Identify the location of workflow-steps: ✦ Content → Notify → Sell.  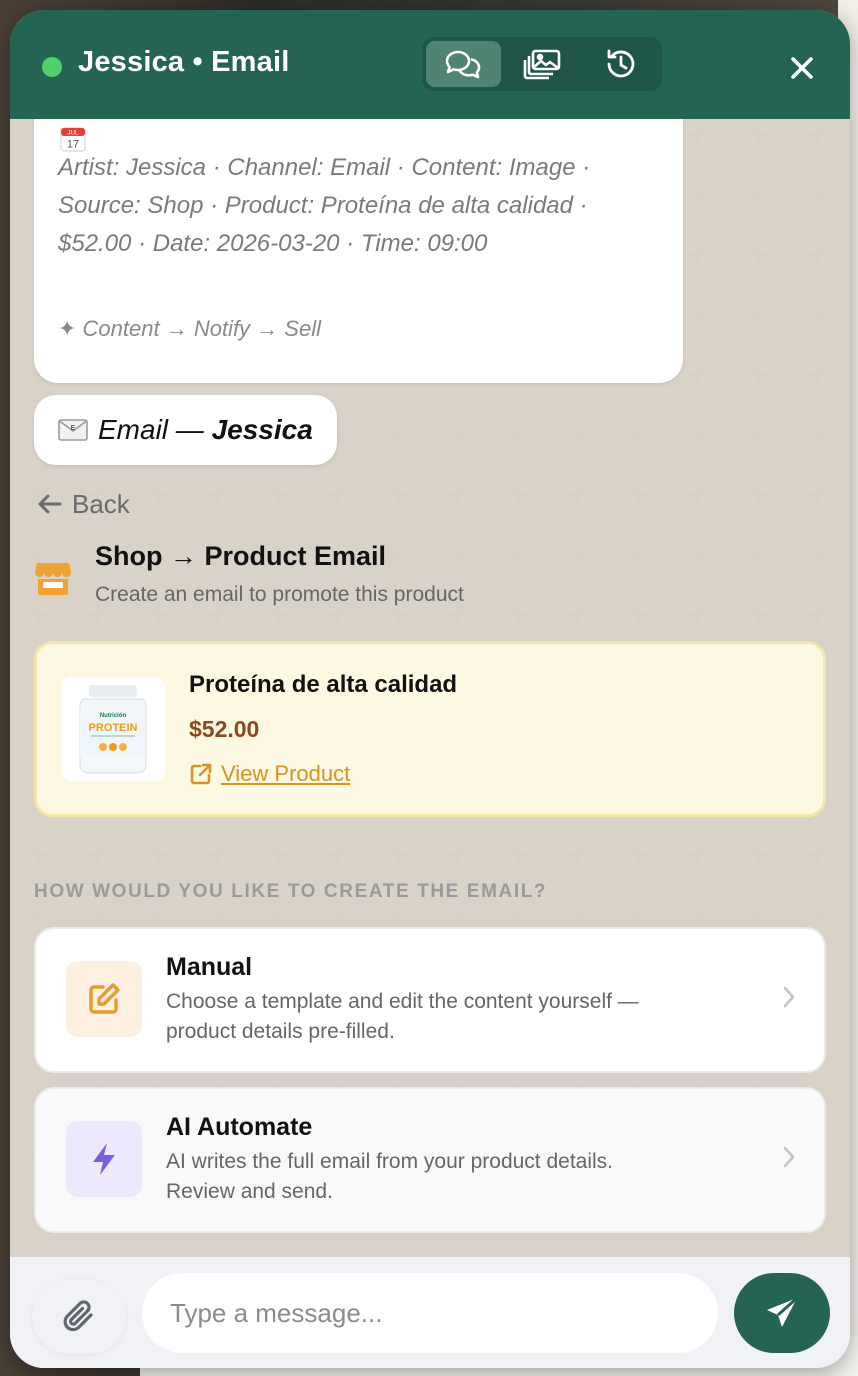
(189, 328).